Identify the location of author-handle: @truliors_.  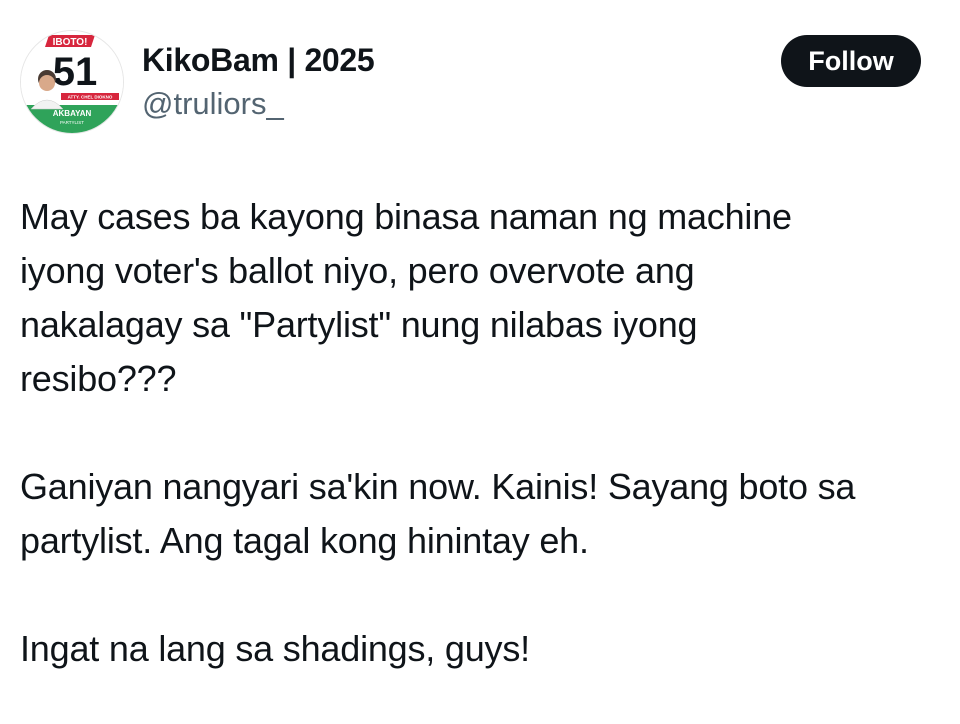
(213, 104).